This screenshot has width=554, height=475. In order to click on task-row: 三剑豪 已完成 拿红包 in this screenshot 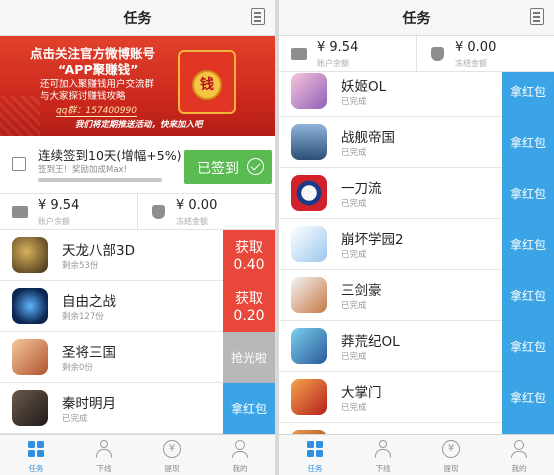, I will do `click(416, 295)`.